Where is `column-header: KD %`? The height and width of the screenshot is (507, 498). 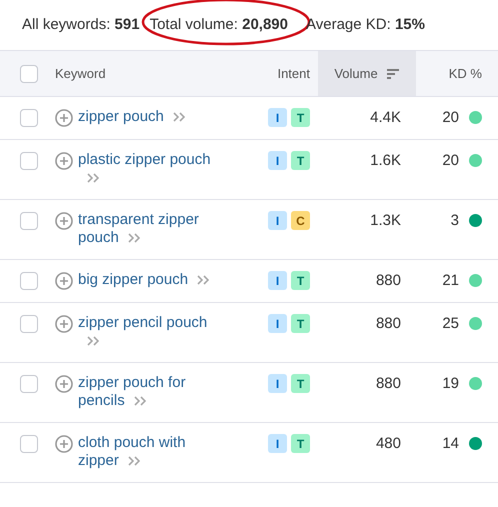 column-header: KD % is located at coordinates (457, 73).